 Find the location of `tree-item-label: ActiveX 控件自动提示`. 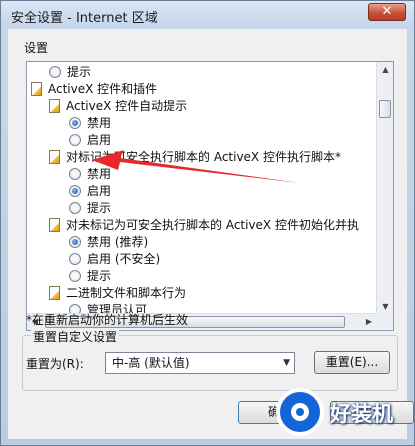

tree-item-label: ActiveX 控件自动提示 is located at coordinates (127, 106).